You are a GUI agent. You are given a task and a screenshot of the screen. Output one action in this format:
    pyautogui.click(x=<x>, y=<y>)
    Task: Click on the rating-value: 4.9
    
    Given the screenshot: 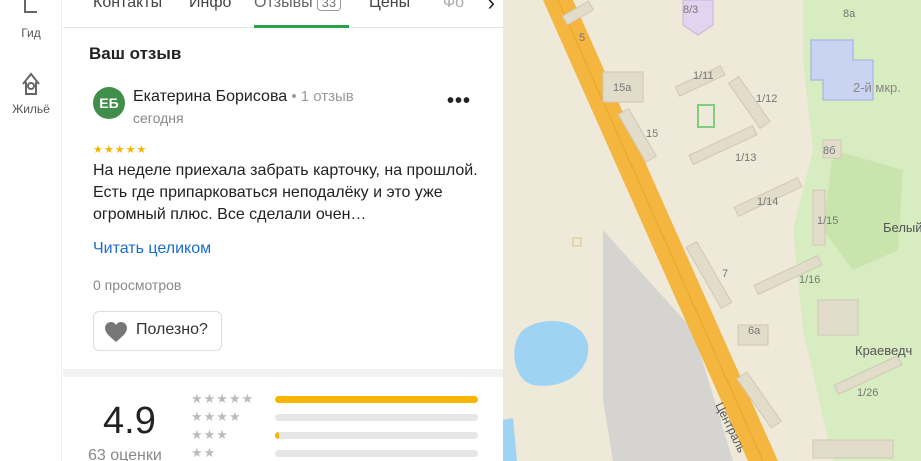 What is the action you would take?
    pyautogui.click(x=129, y=421)
    